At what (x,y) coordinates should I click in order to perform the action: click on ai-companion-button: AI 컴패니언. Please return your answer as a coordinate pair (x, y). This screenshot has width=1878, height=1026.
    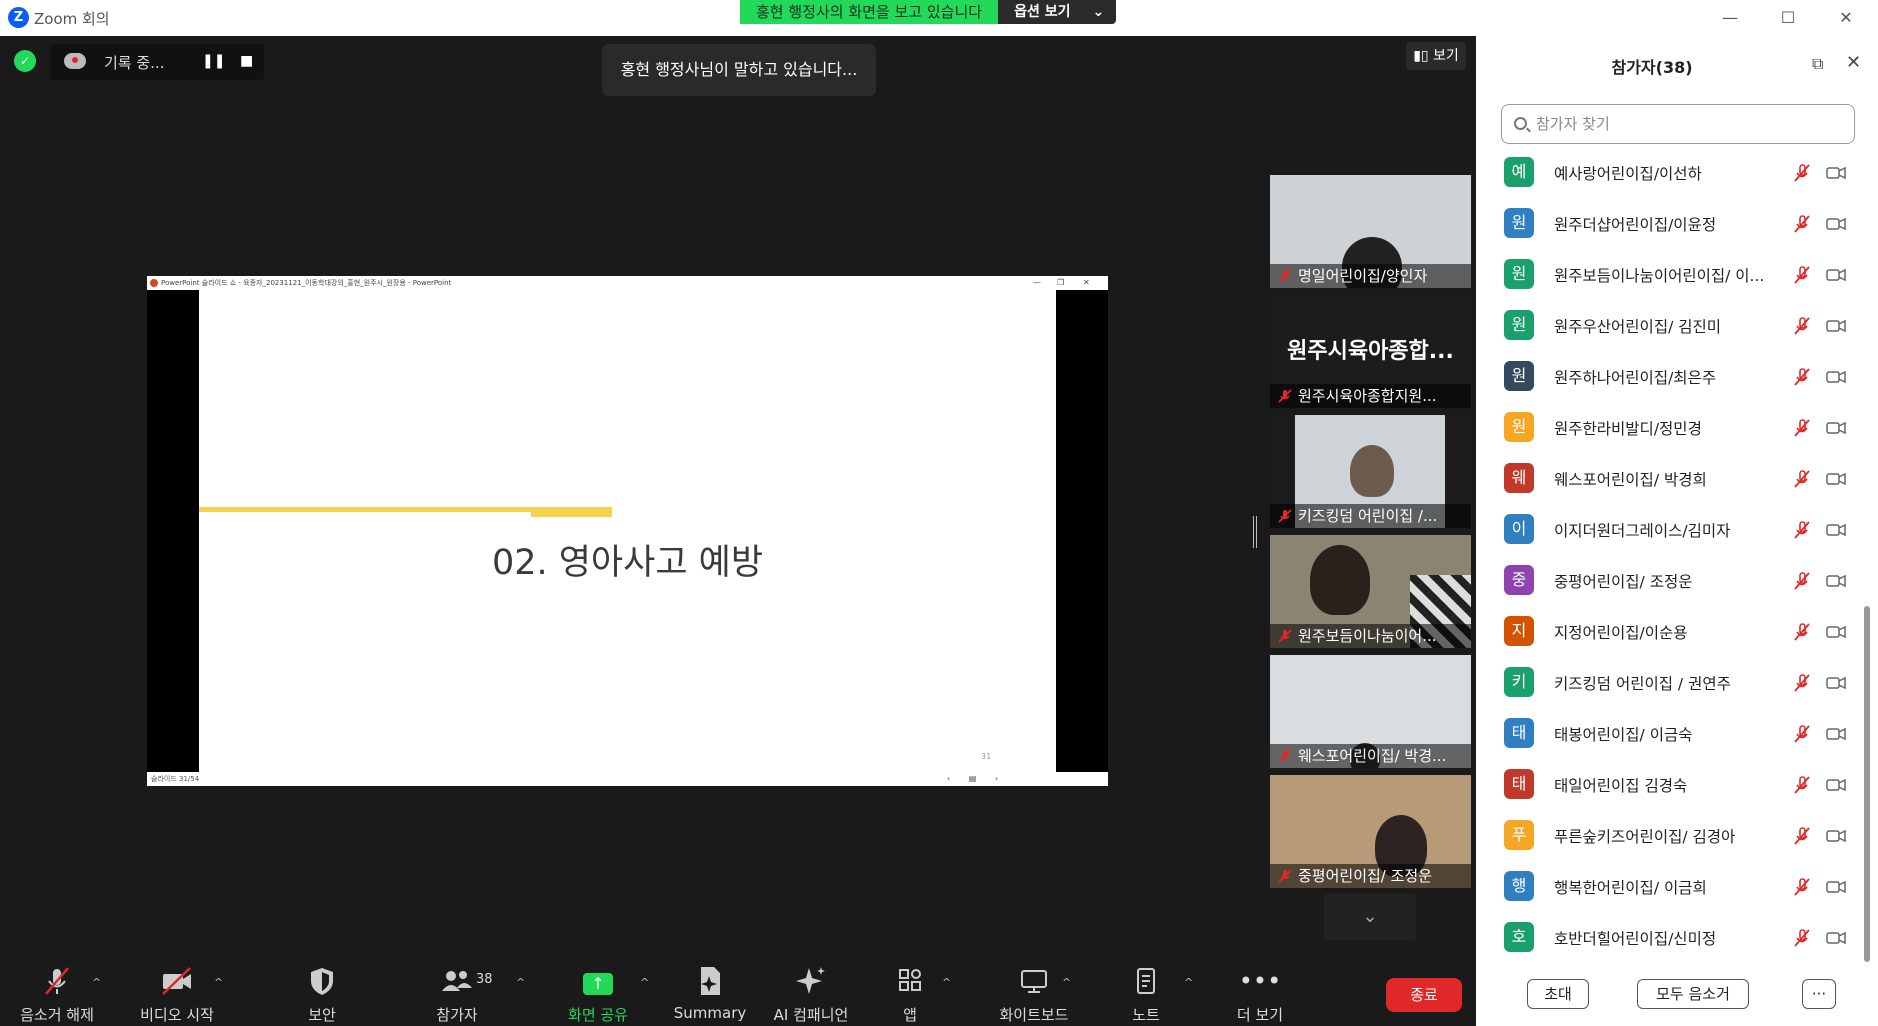
    Looking at the image, I should click on (811, 994).